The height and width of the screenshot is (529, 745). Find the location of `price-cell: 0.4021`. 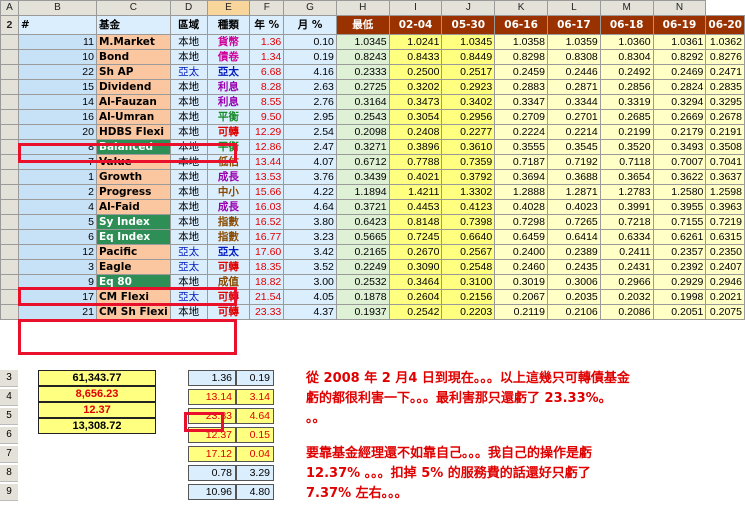

price-cell: 0.4021 is located at coordinates (415, 177).